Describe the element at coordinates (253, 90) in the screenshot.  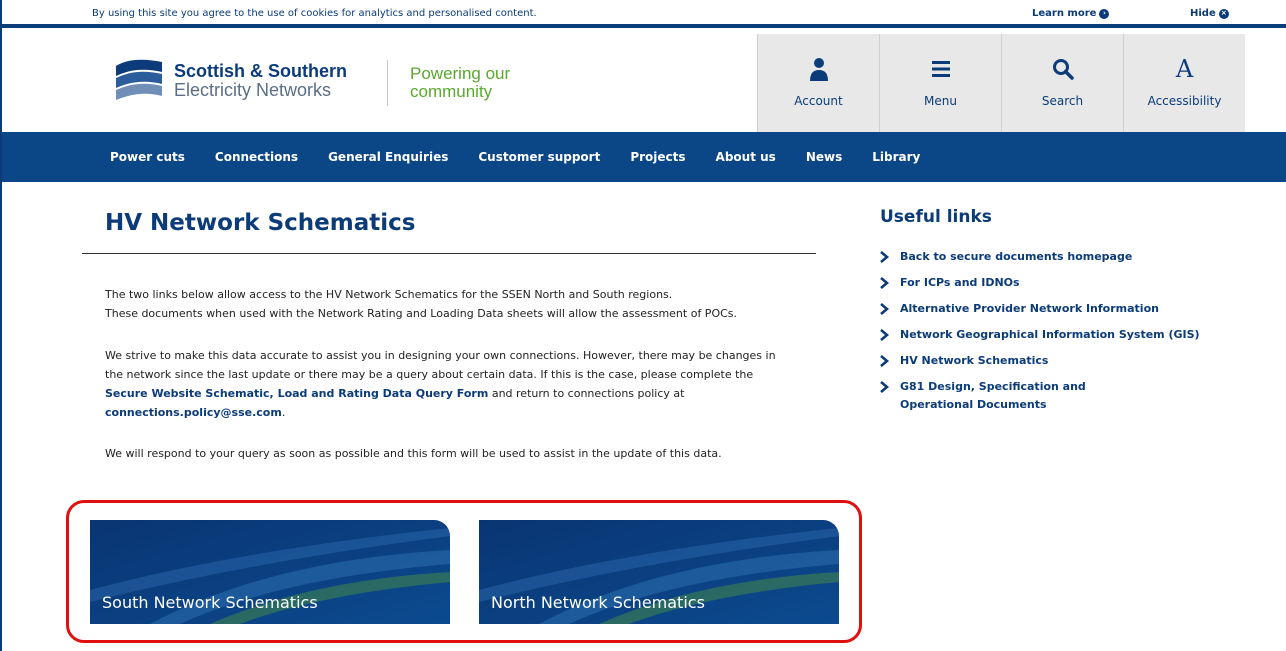
I see `logo-line-2: Electricity Networks` at that location.